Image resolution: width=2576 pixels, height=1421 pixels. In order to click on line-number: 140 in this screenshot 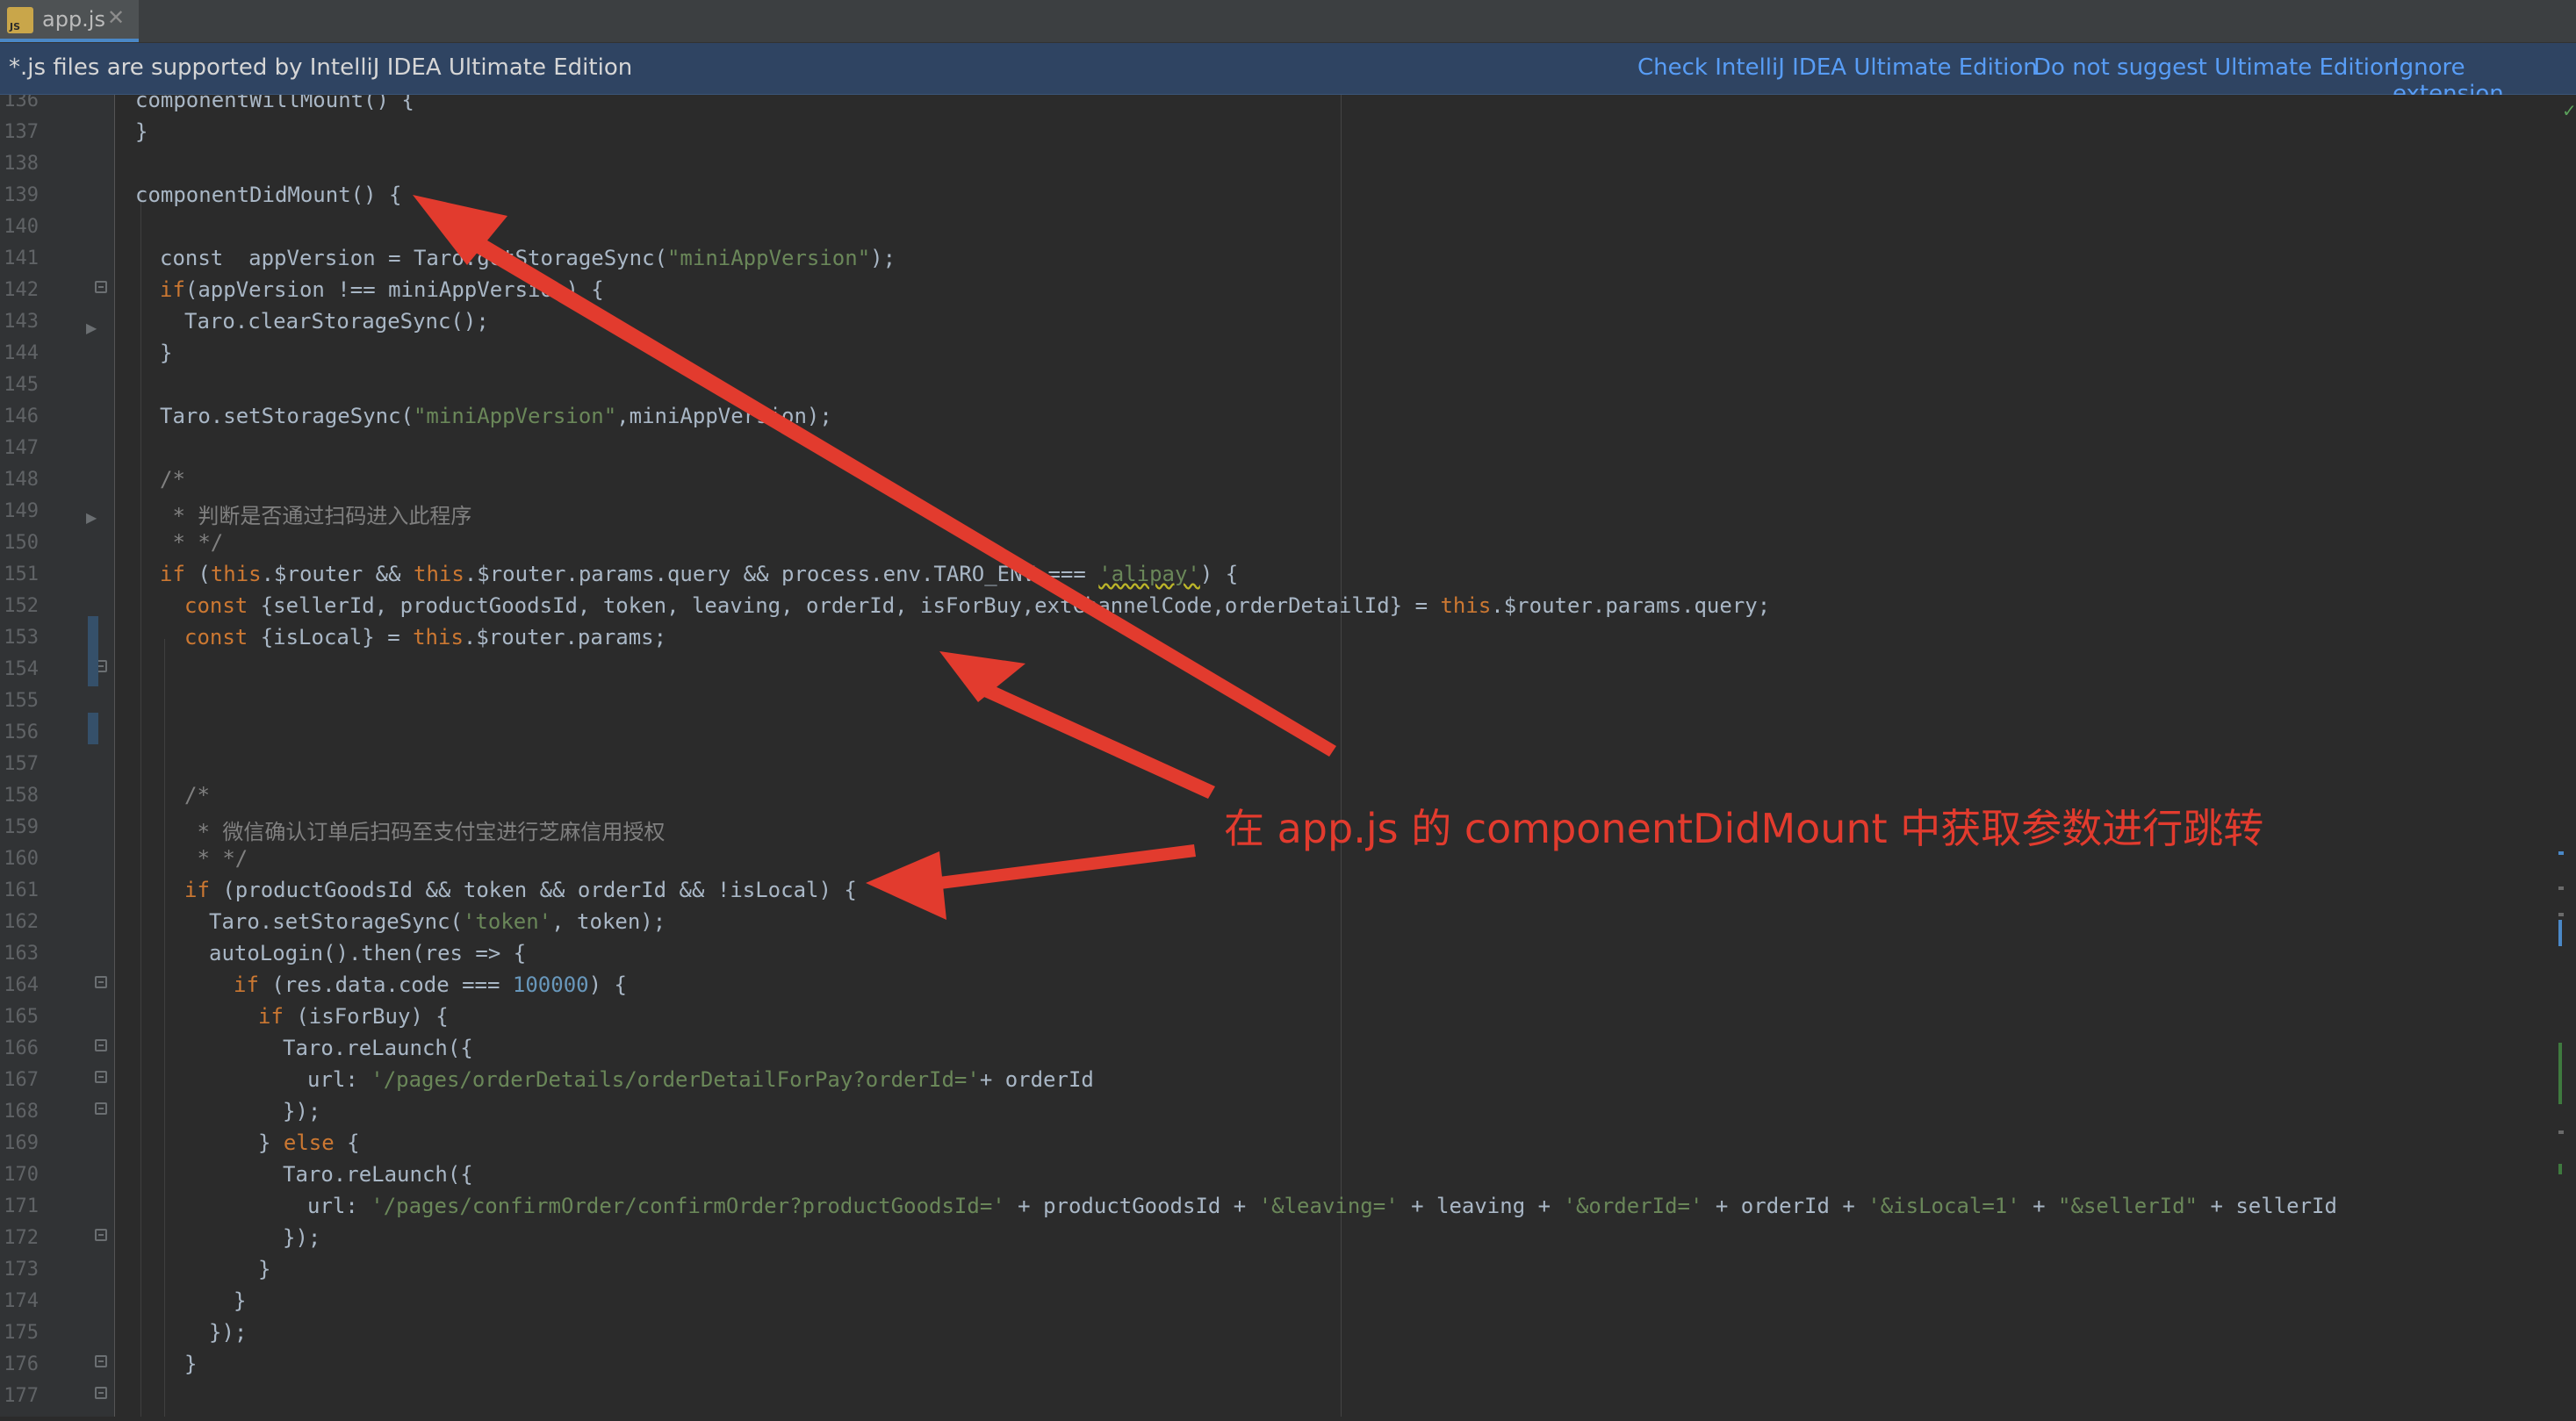, I will do `click(21, 227)`.